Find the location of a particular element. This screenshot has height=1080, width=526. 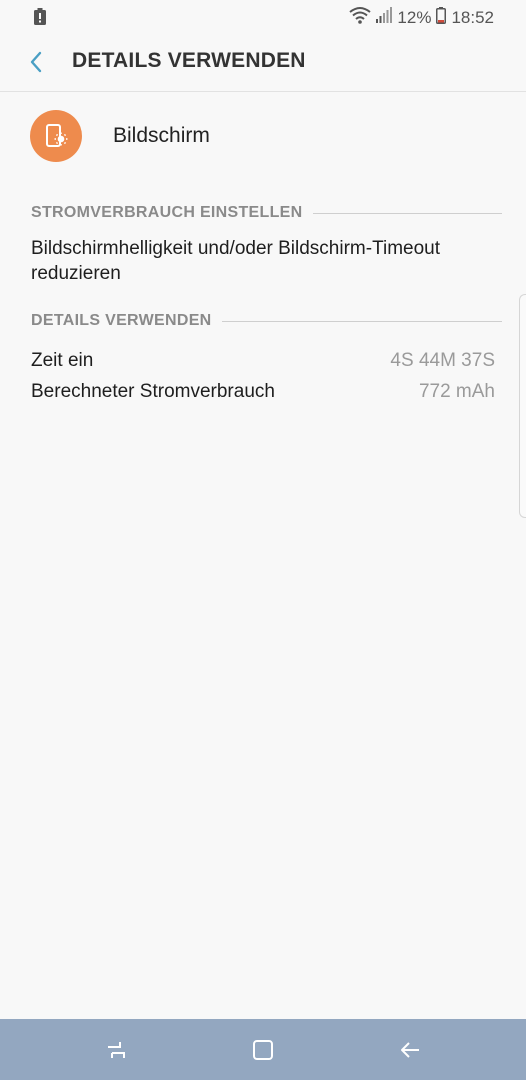

app-header: DETAILS VERWENDEN is located at coordinates (263, 63).